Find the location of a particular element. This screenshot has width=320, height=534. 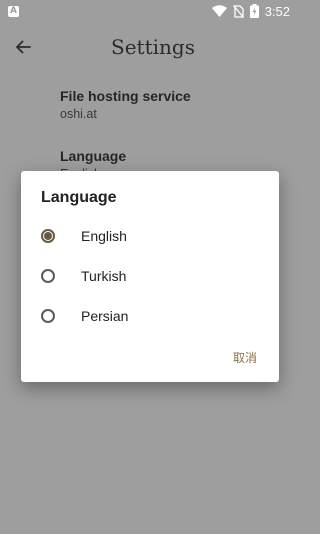

back-button is located at coordinates (23, 47).